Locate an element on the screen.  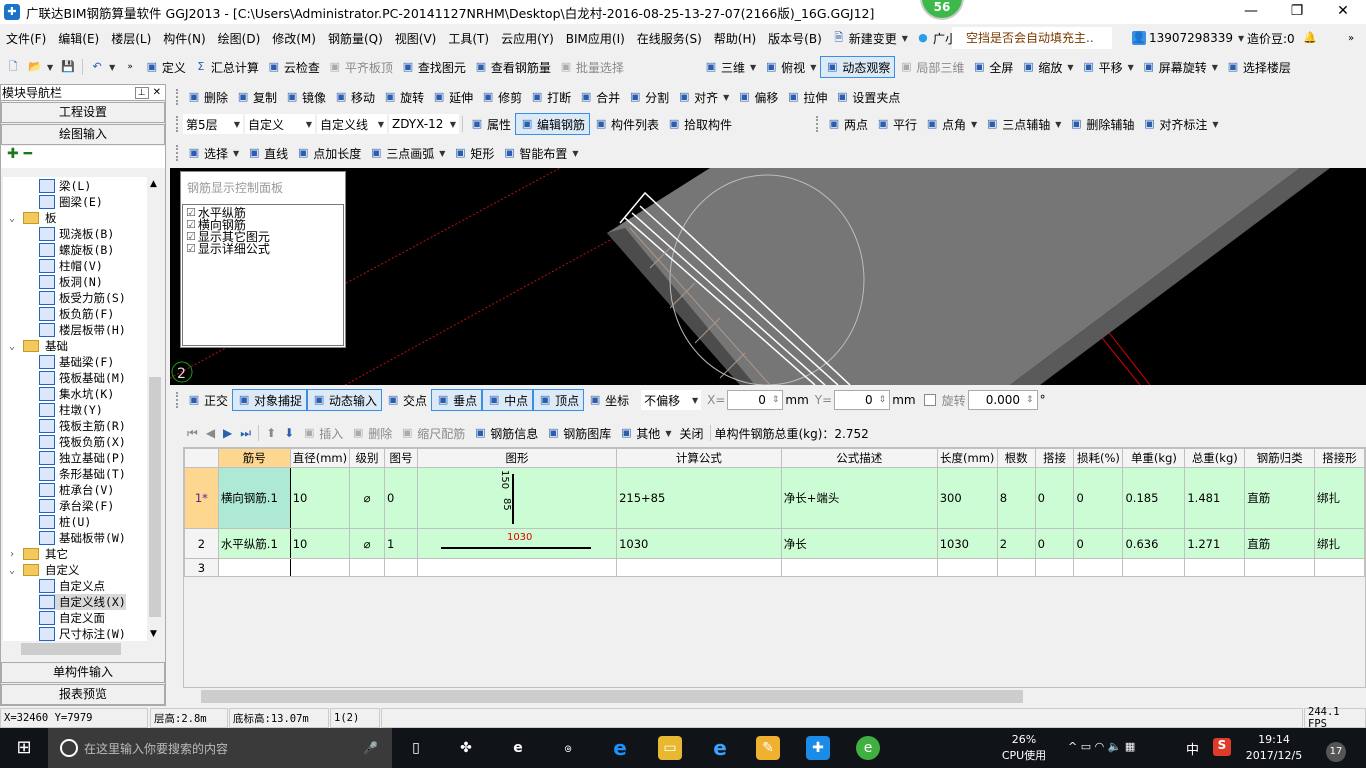
tree-item: 筏板负筋(X) is located at coordinates (82, 442).